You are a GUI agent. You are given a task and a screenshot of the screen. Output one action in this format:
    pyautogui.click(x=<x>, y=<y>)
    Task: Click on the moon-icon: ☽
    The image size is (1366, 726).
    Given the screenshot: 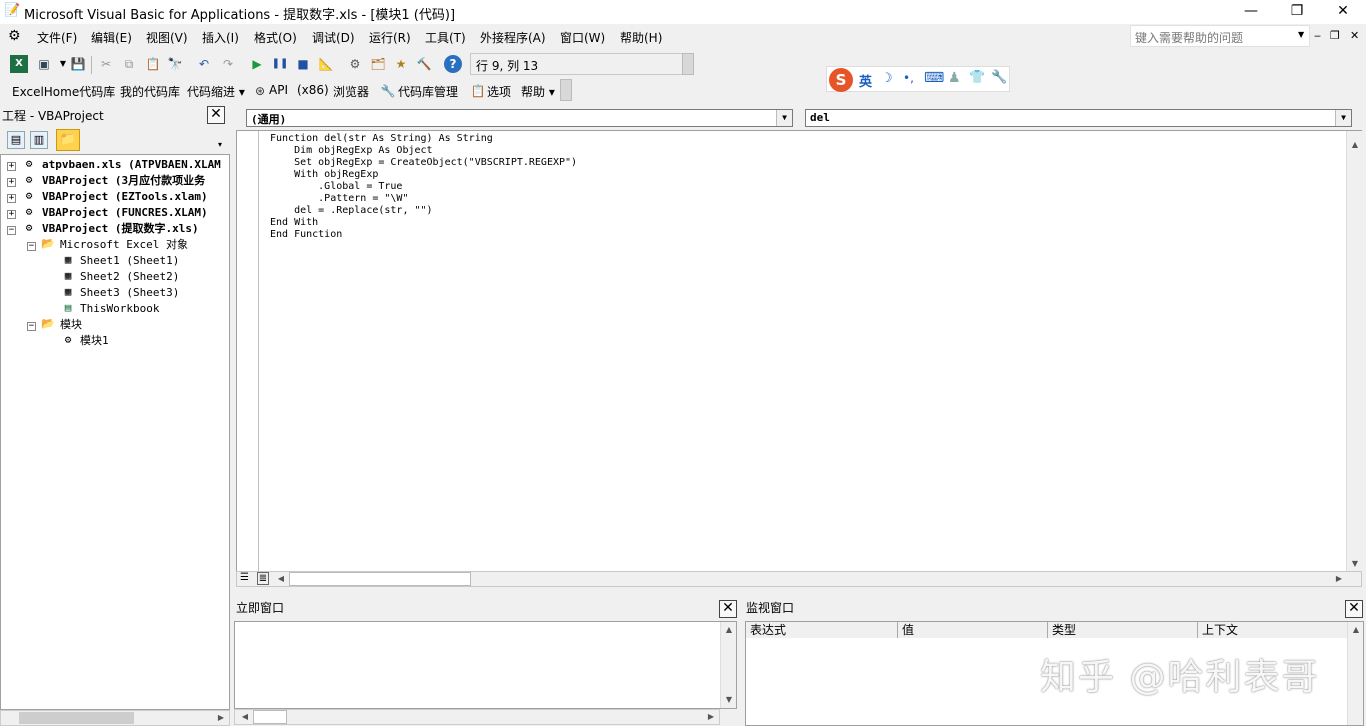 What is the action you would take?
    pyautogui.click(x=887, y=78)
    